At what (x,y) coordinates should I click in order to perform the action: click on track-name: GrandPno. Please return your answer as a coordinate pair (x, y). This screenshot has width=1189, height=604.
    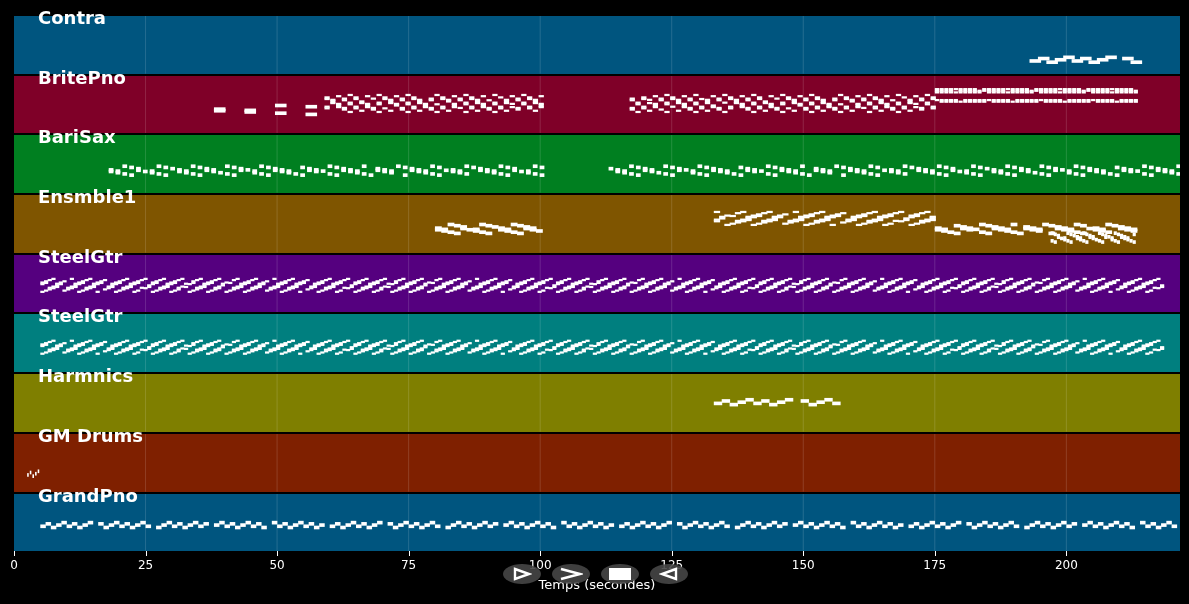
    Looking at the image, I should click on (88, 495).